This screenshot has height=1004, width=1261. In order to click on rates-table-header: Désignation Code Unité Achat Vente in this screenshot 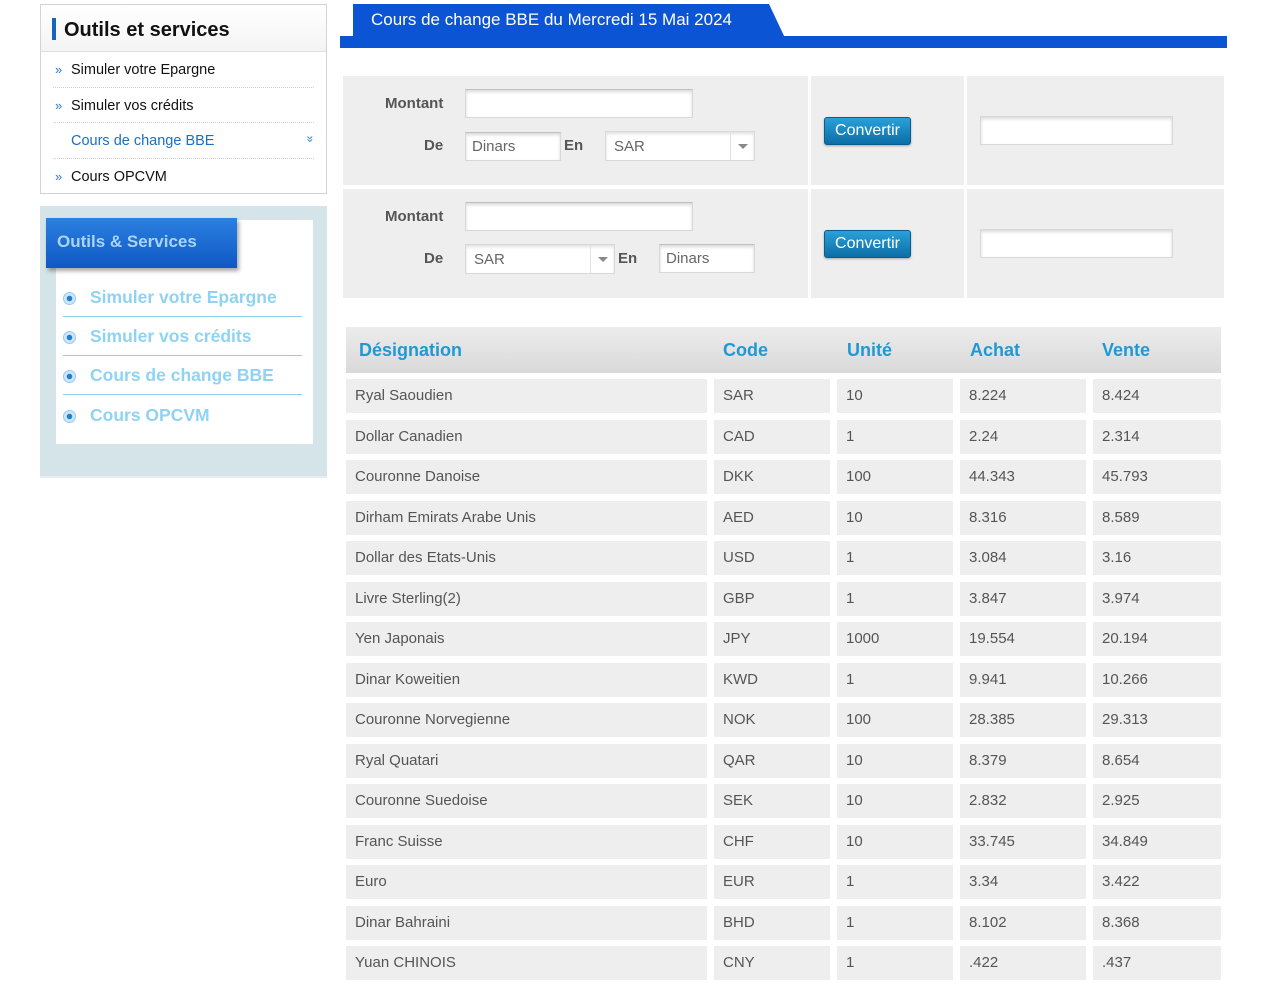, I will do `click(783, 350)`.